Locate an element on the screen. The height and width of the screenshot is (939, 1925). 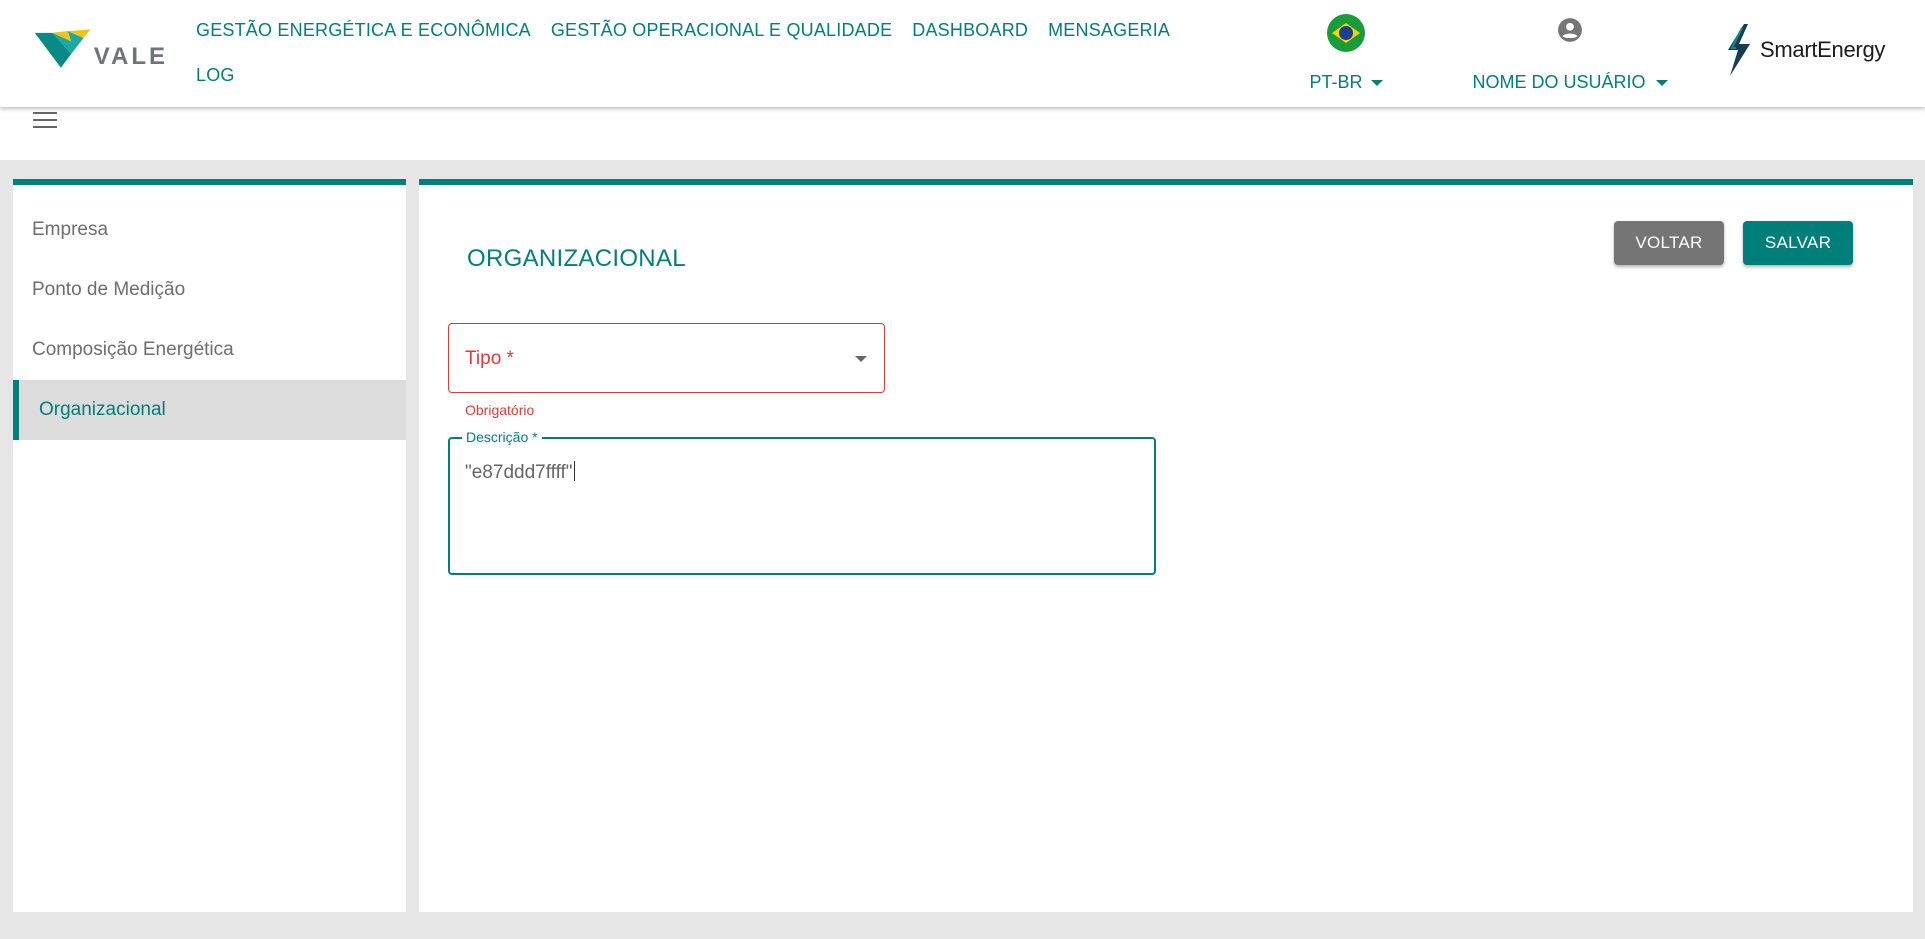
sidebar-item-ponto-de-medicao: Ponto de Medição is located at coordinates (209, 290).